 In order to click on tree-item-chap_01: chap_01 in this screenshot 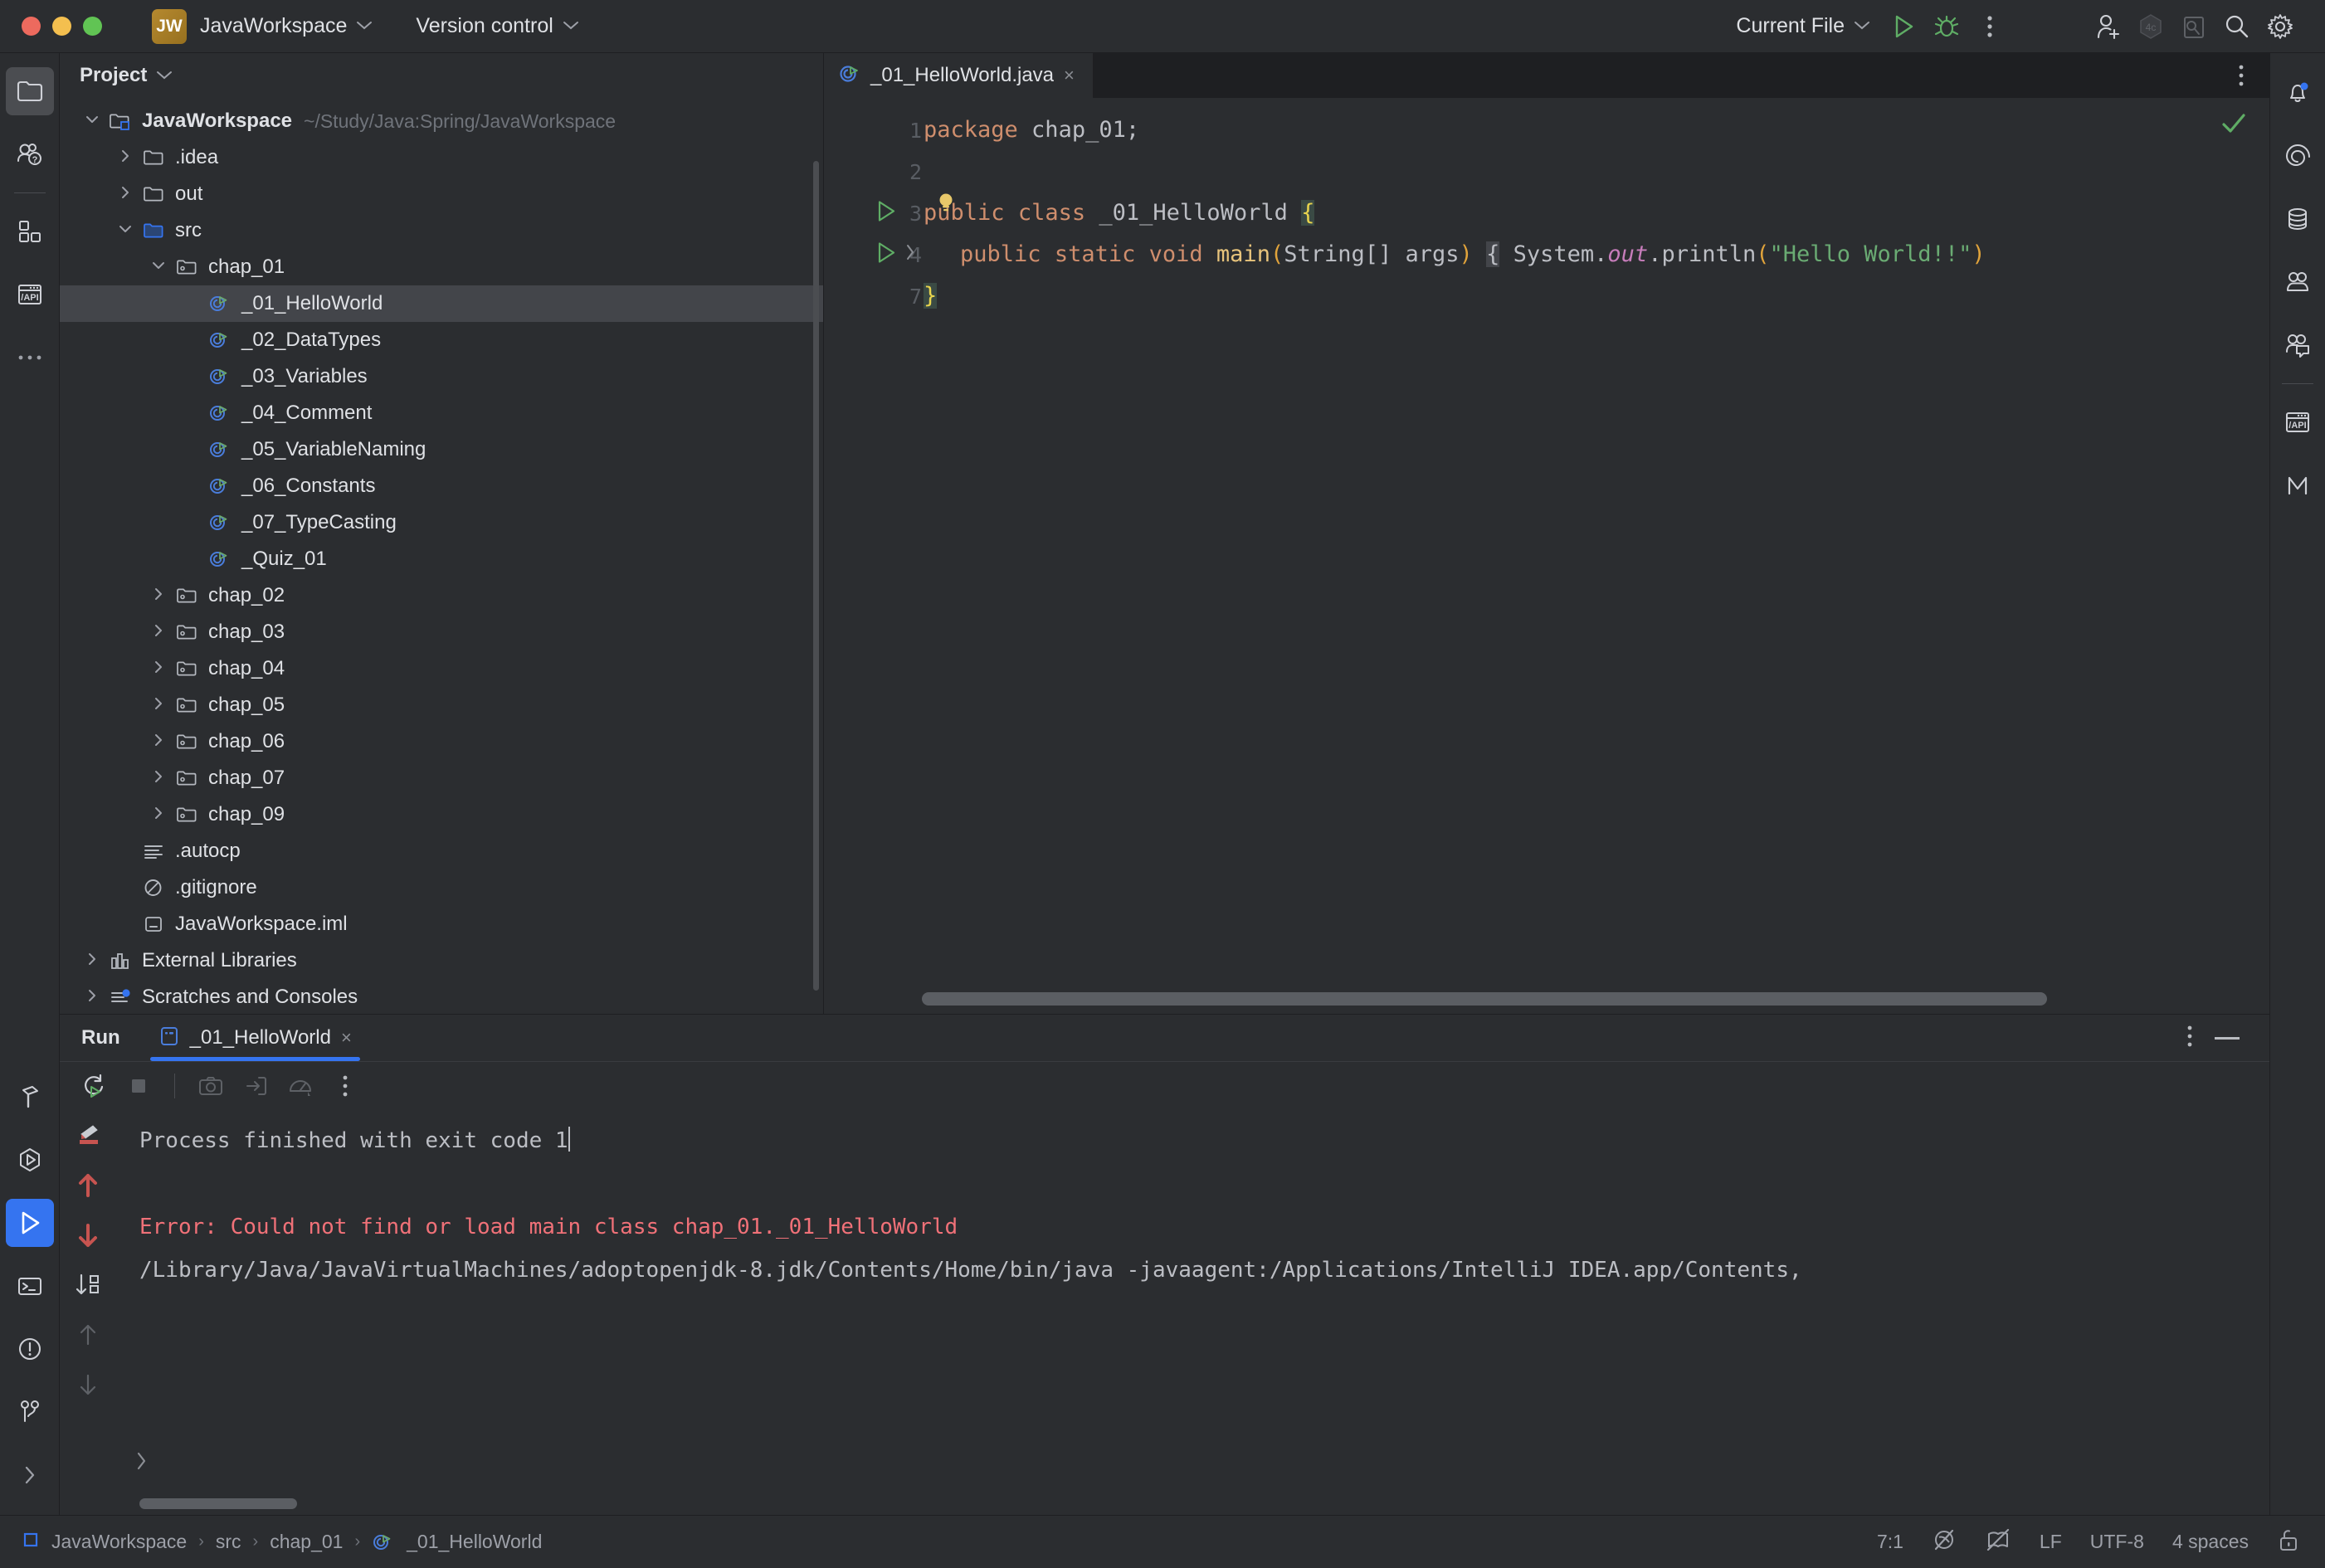, I will do `click(441, 267)`.